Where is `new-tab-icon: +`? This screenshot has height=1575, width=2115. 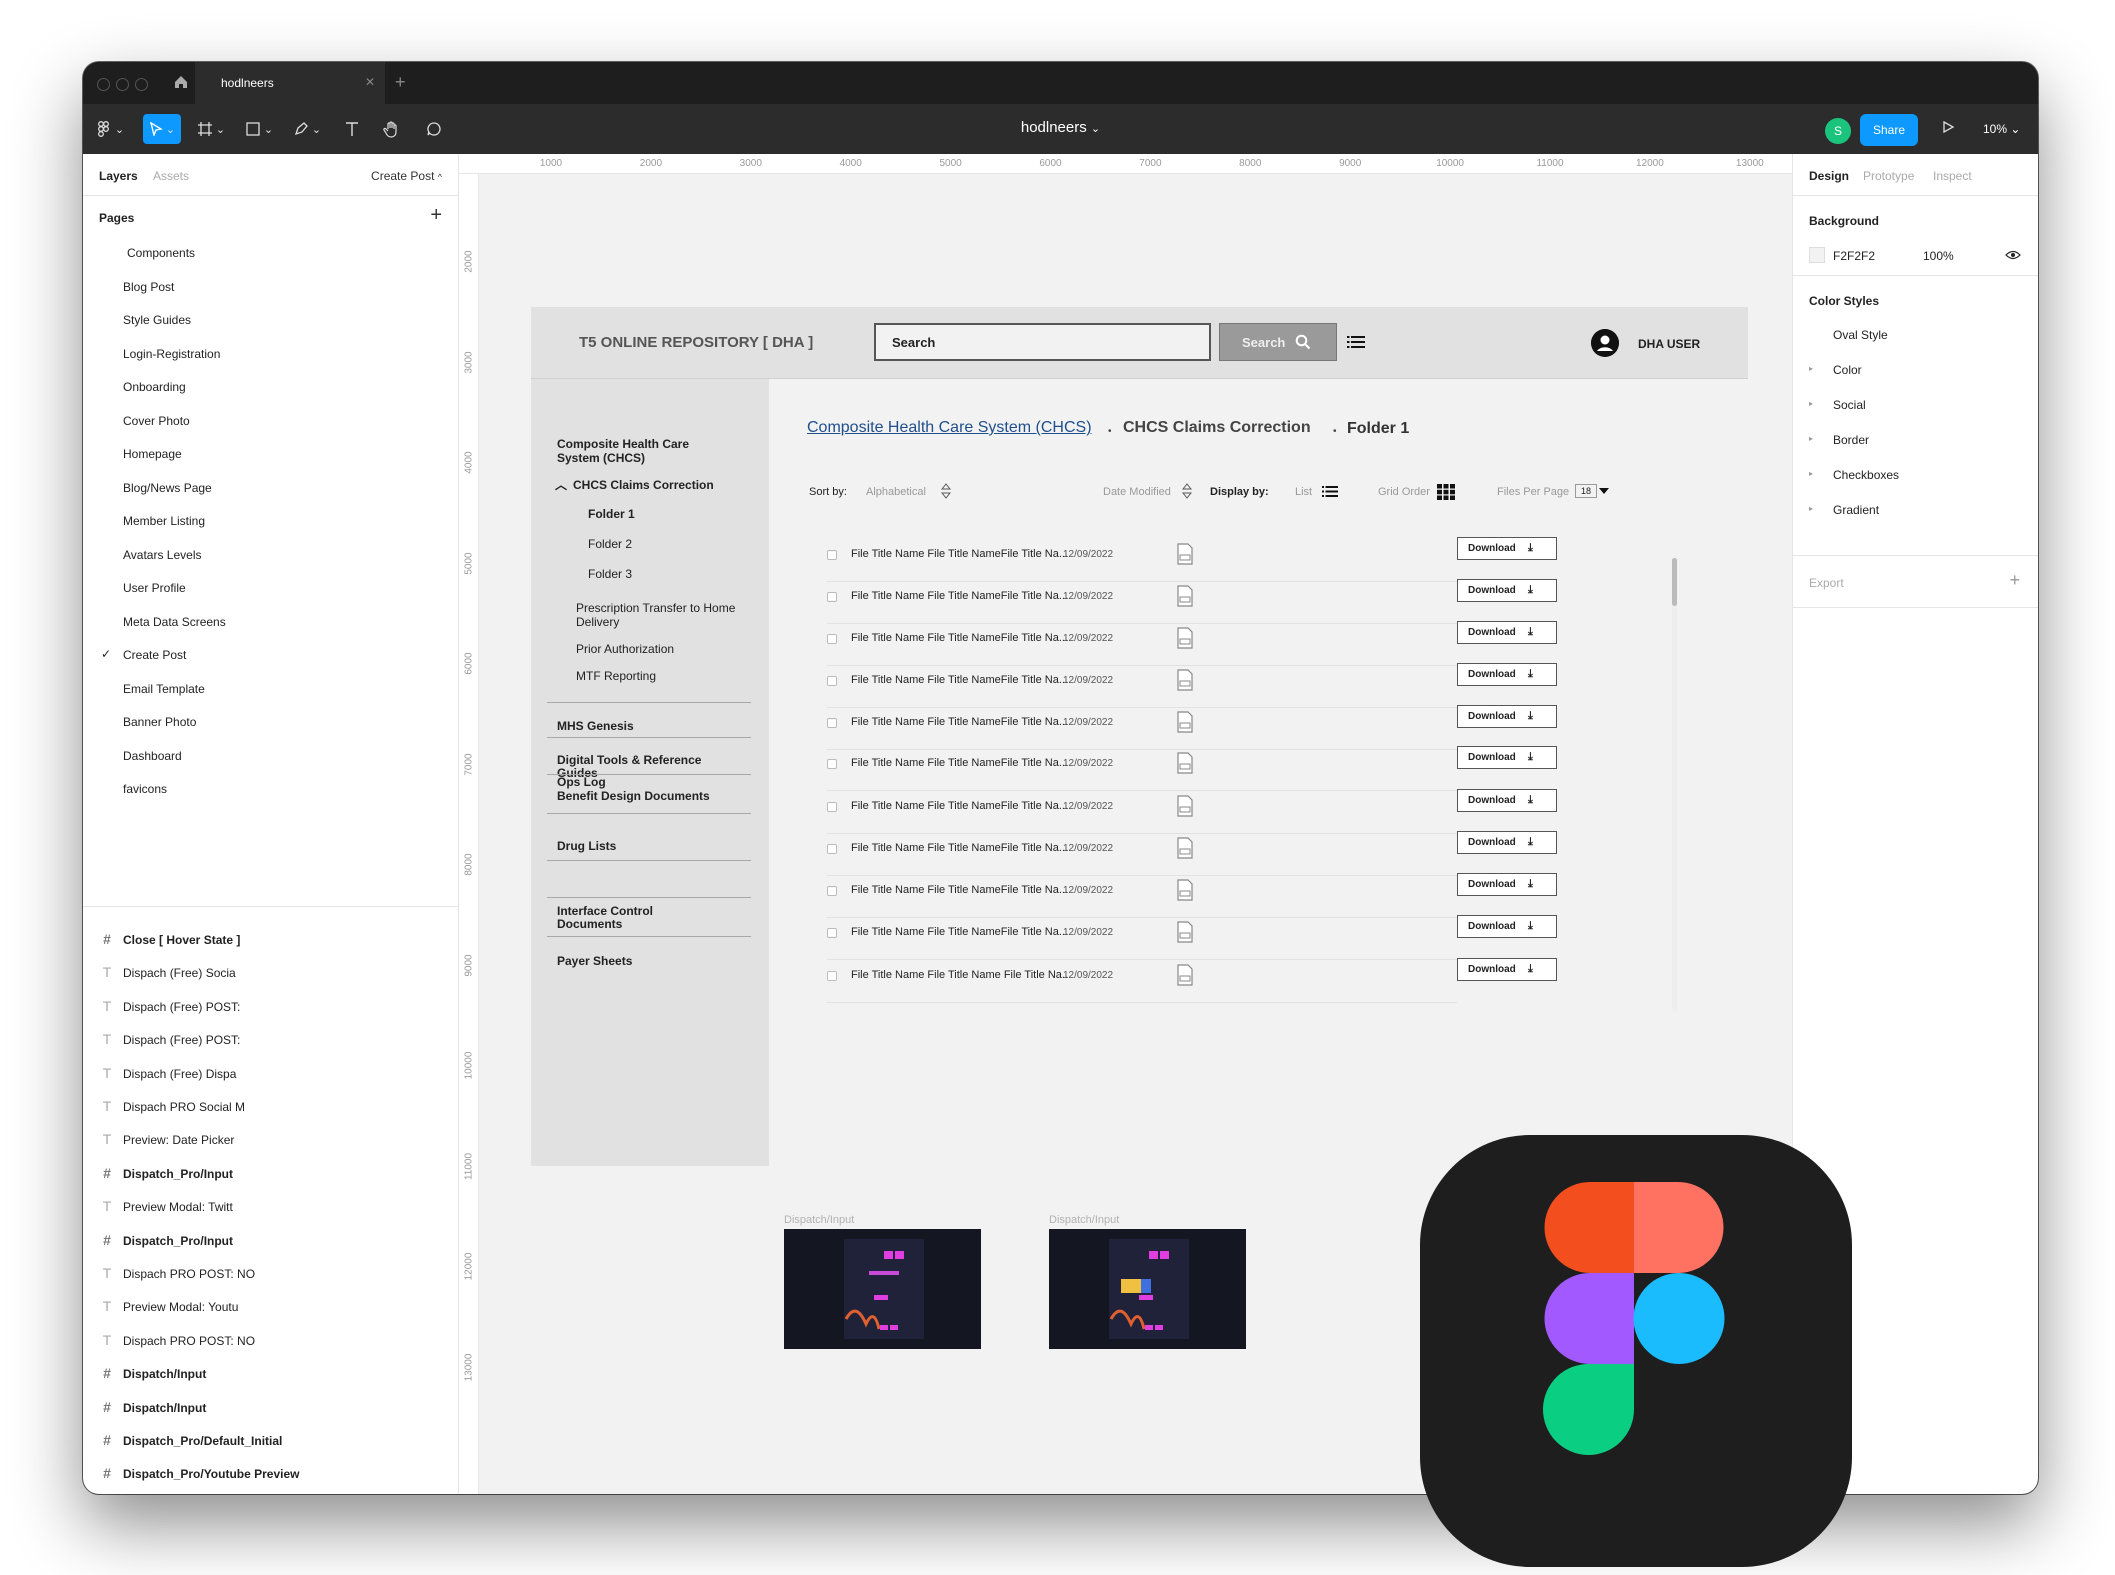 new-tab-icon: + is located at coordinates (400, 82).